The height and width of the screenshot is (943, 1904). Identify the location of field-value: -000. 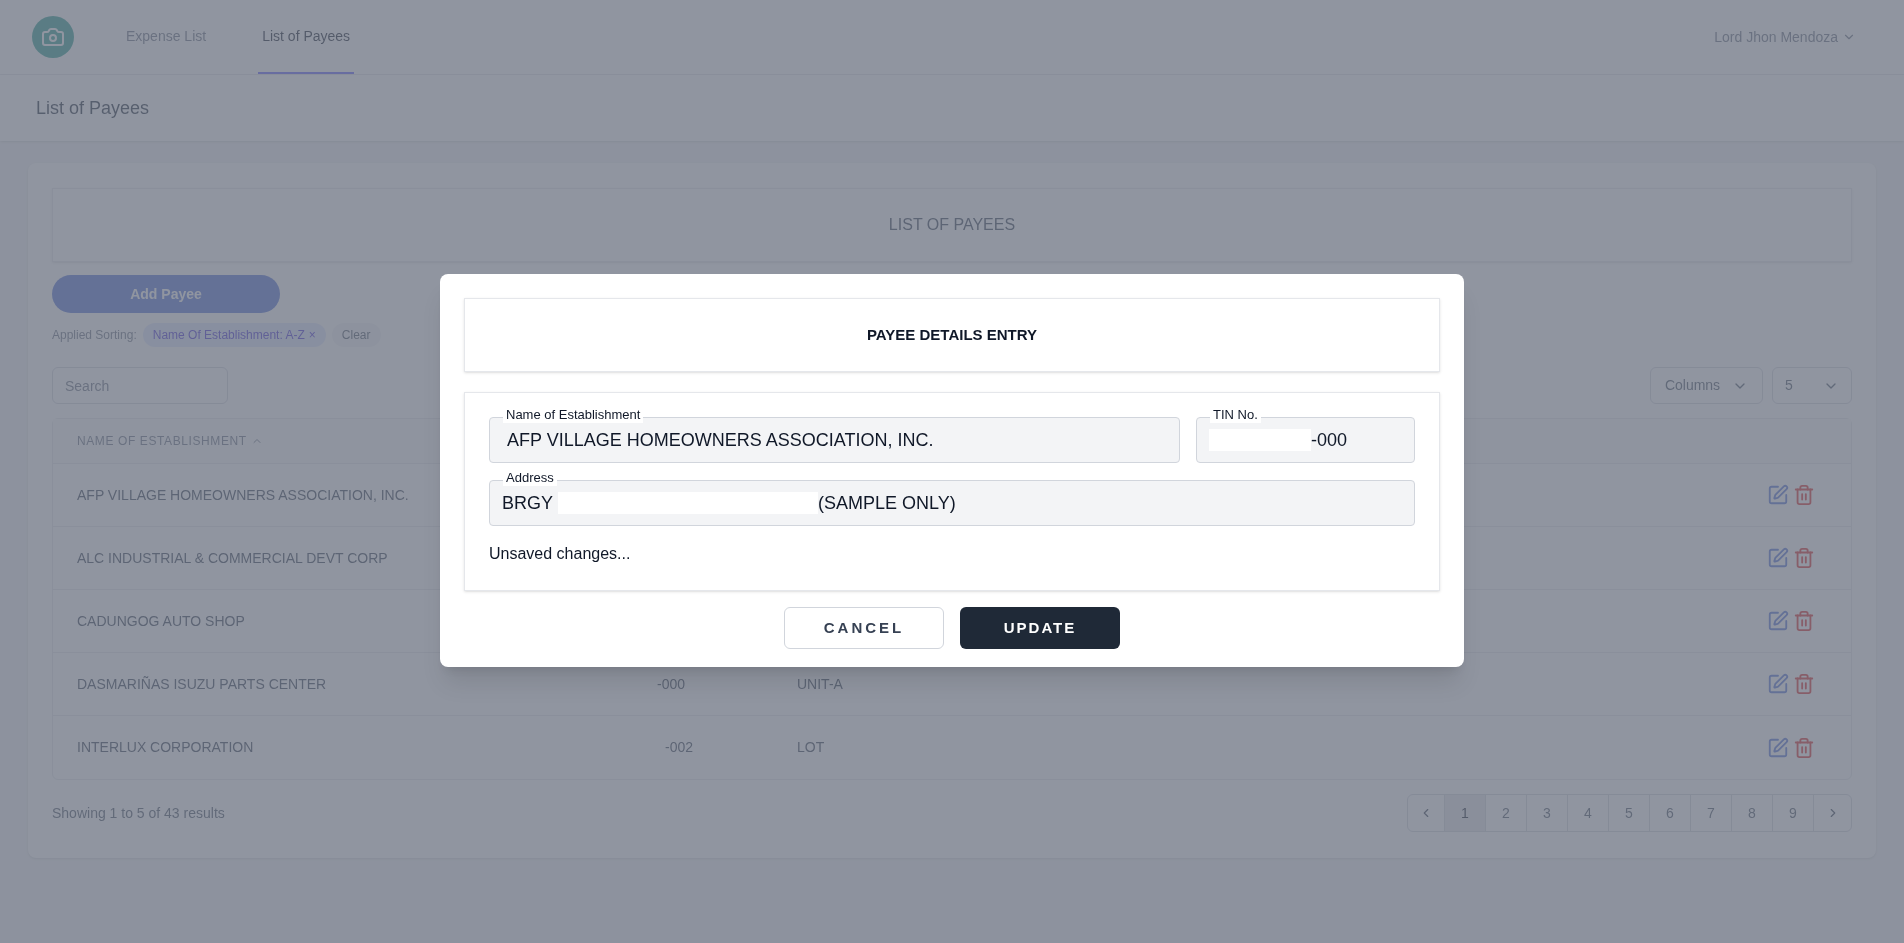
(1329, 440).